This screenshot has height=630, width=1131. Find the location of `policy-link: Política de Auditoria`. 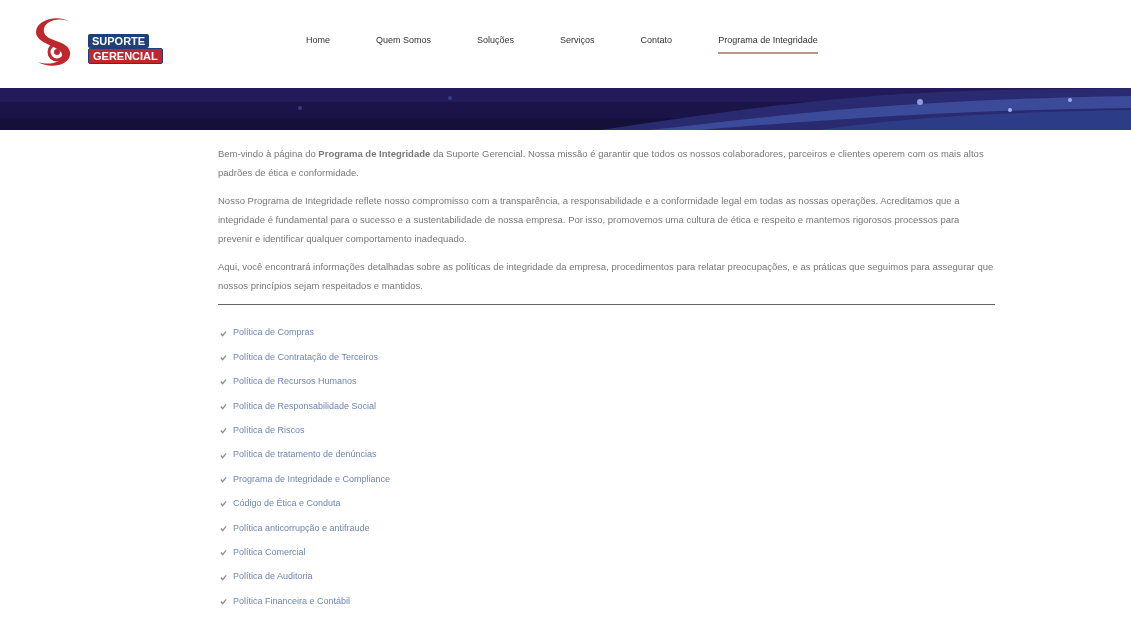

policy-link: Política de Auditoria is located at coordinates (273, 577).